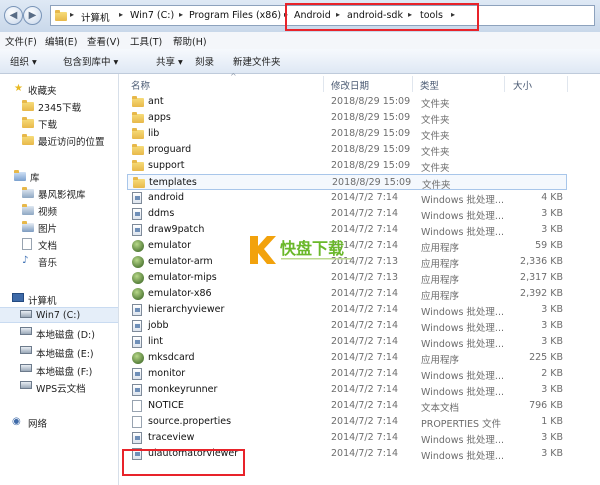  Describe the element at coordinates (59, 140) in the screenshot. I see `nav-fav-recent: 最近访问的位置` at that location.